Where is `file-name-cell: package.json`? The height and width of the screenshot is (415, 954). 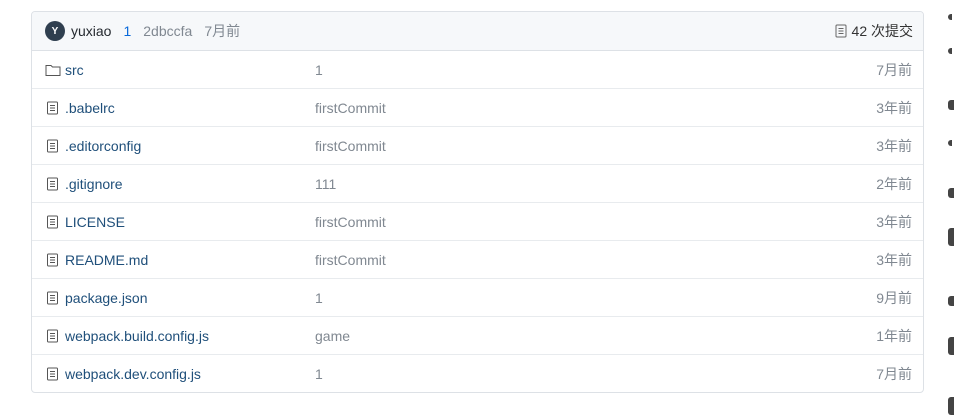
file-name-cell: package.json is located at coordinates (180, 298).